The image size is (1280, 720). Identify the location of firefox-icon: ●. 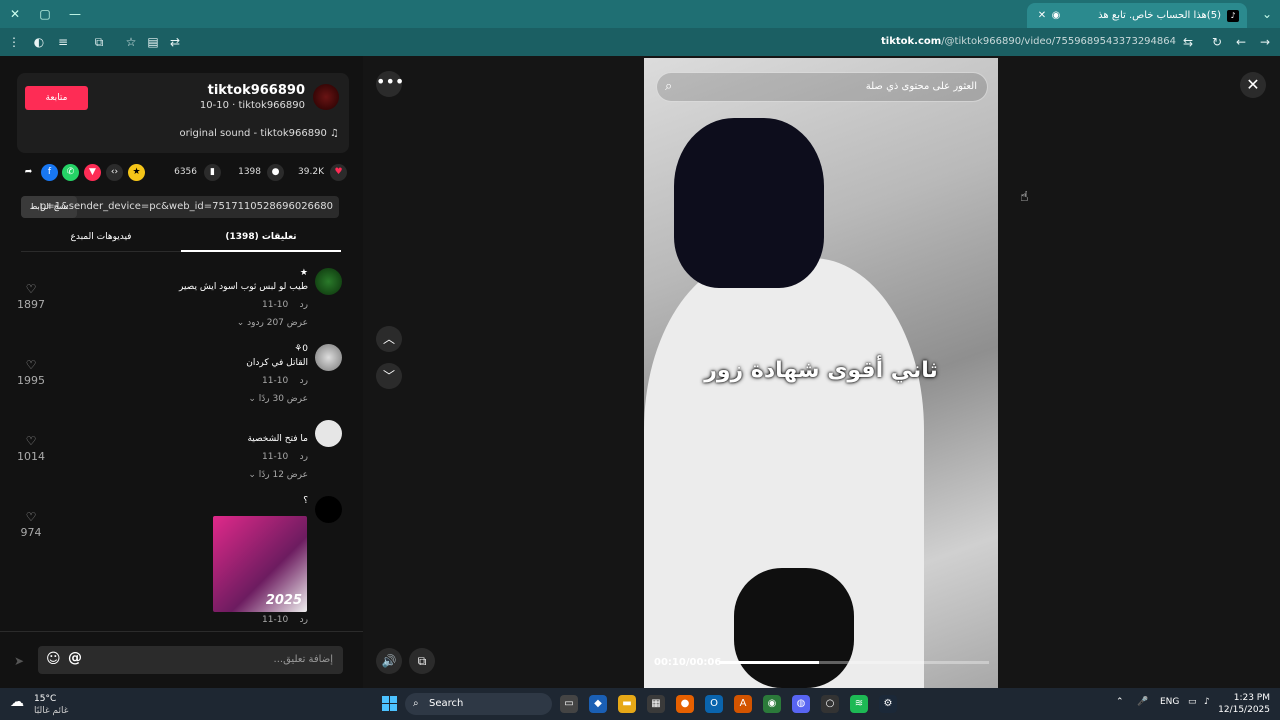
(685, 704).